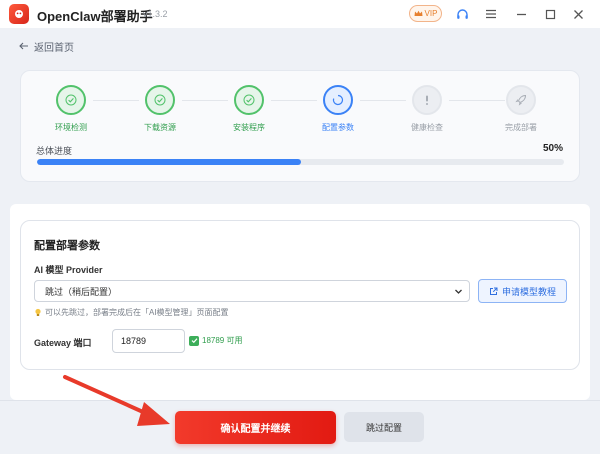 Image resolution: width=600 pixels, height=454 pixels. What do you see at coordinates (71, 110) in the screenshot?
I see `step-env-check: 环境检测` at bounding box center [71, 110].